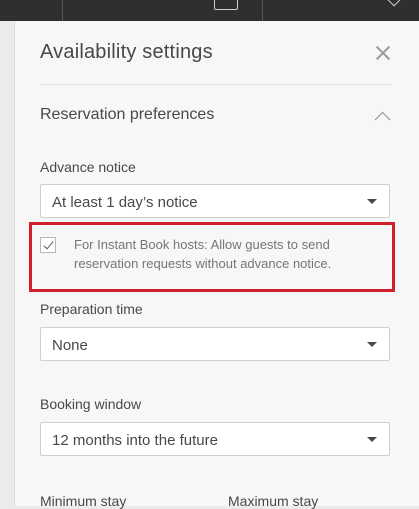 The image size is (419, 509). What do you see at coordinates (394, 3) in the screenshot?
I see `chevron-down-icon` at bounding box center [394, 3].